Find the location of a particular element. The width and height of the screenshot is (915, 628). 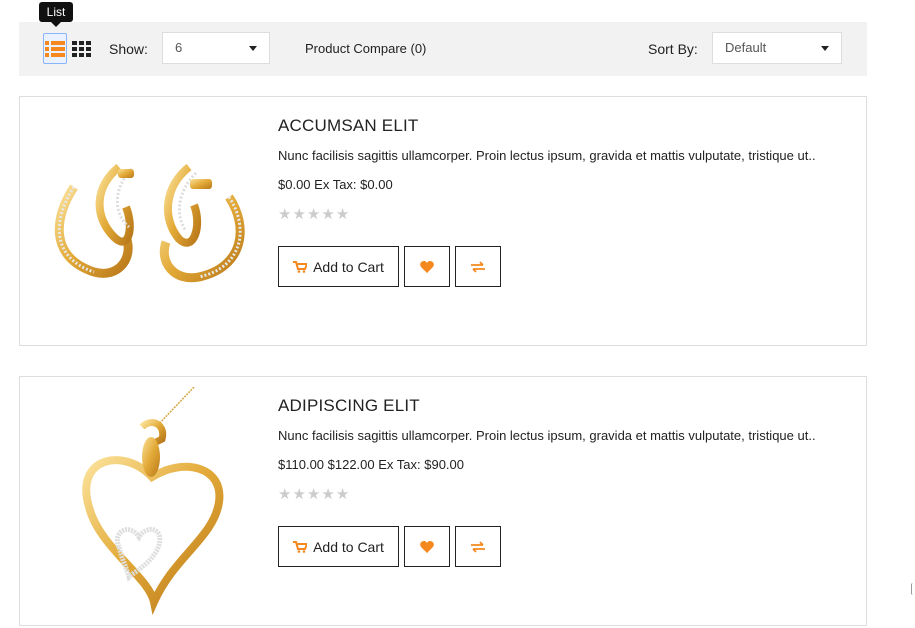

product-compare-link: Product Compare (0) is located at coordinates (365, 48).